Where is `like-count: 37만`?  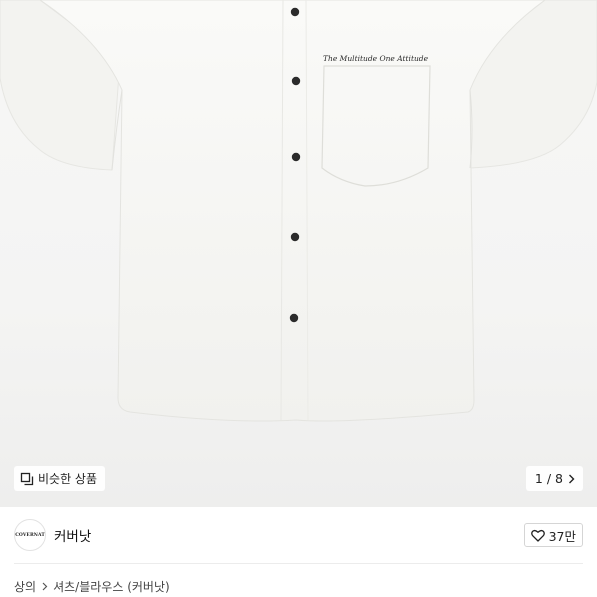
like-count: 37만 is located at coordinates (562, 536).